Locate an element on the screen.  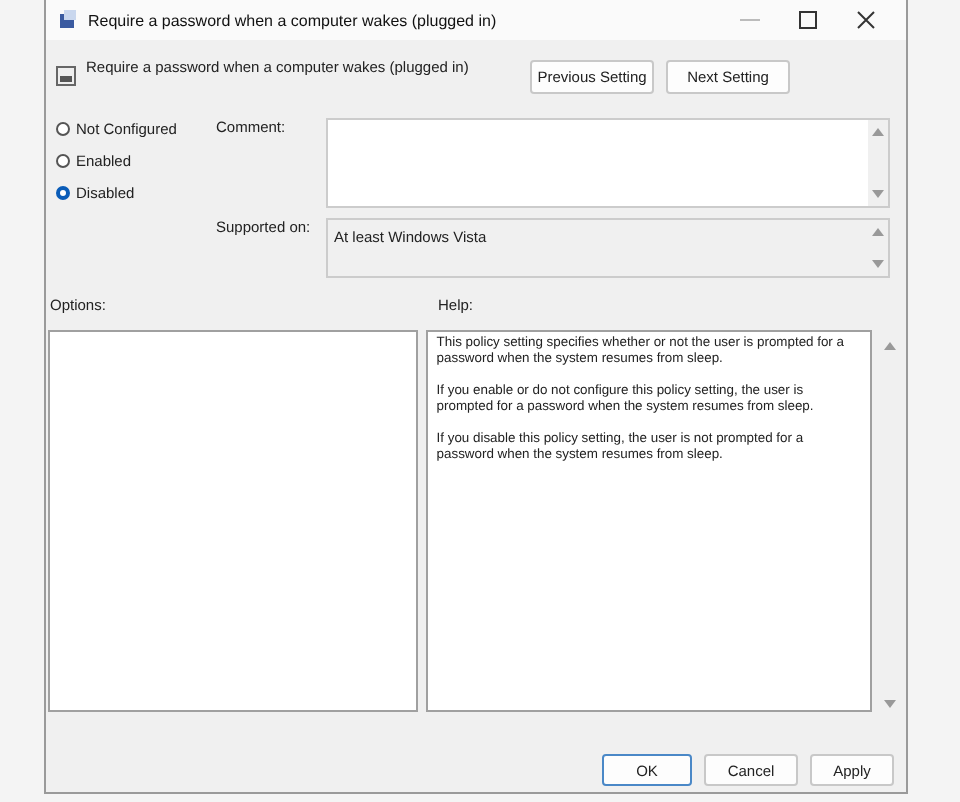
policy-icon is located at coordinates (68, 20).